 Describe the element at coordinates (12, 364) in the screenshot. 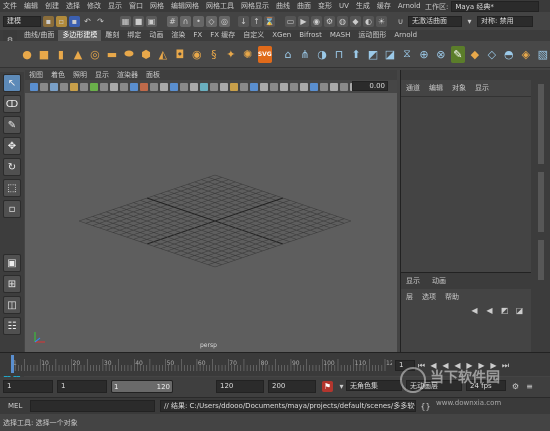

I see `current-time-marker` at that location.